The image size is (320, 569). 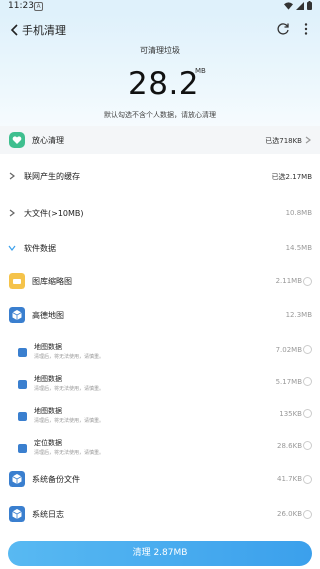 What do you see at coordinates (54, 213) in the screenshot?
I see `category-label: 大文件(>10MB)` at bounding box center [54, 213].